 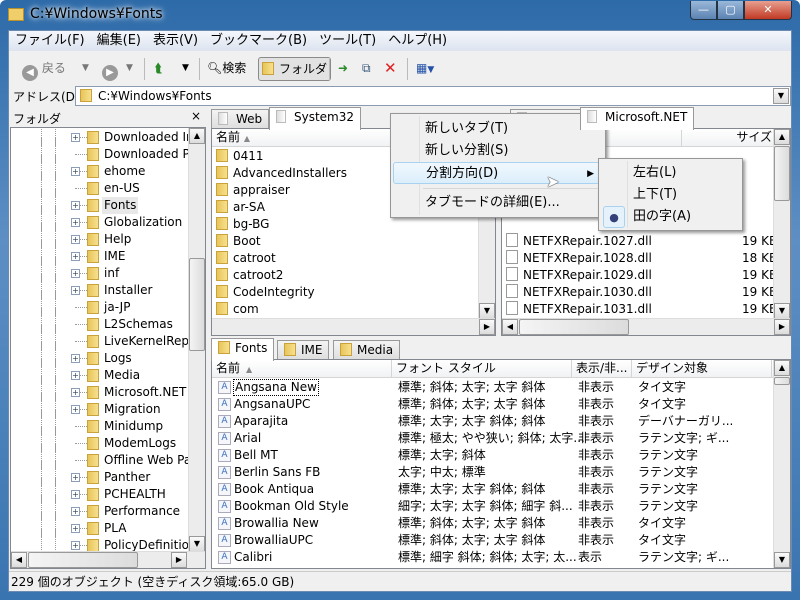 I want to click on font-row: A Berlin Sans FB 太字; 中太; 標準 非表示 ラテン文字, so click(x=492, y=472).